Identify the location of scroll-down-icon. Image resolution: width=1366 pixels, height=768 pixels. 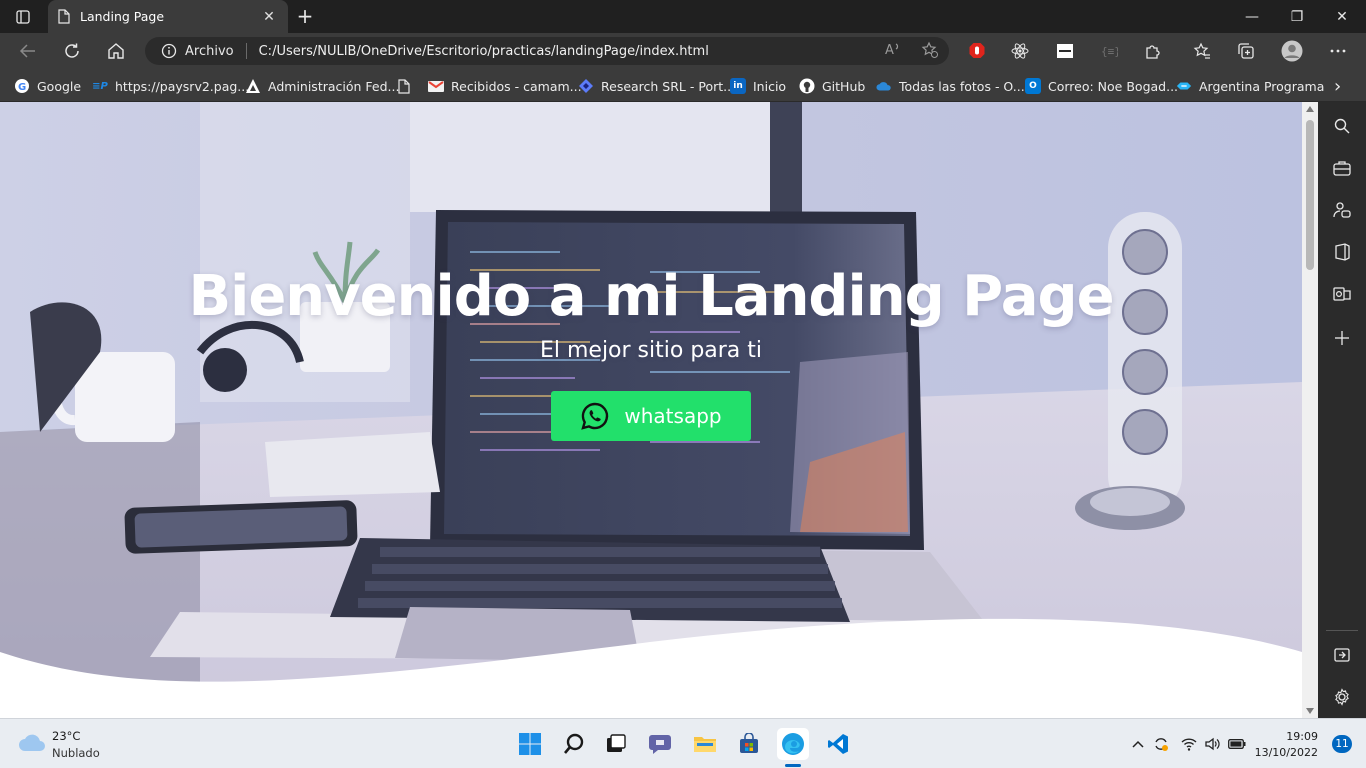
(1310, 711).